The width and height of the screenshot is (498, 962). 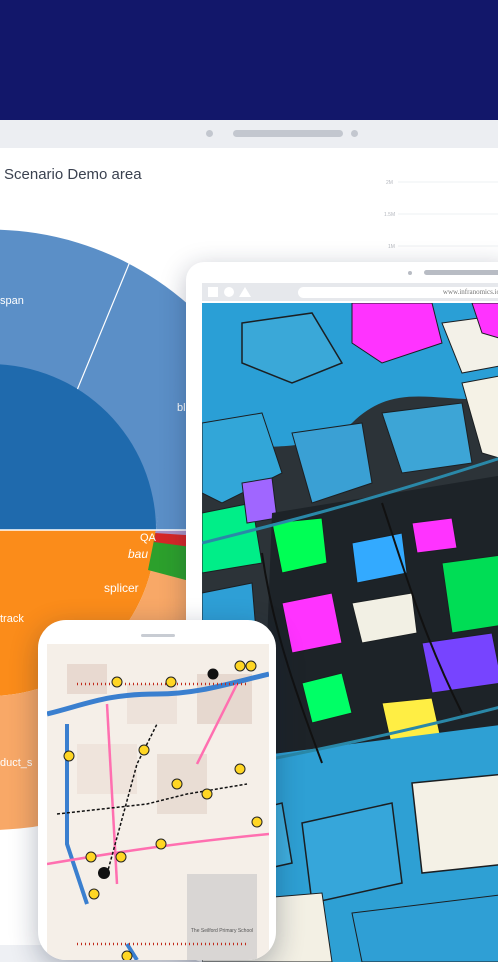 I want to click on browser-toolbar: www.infranomics.io, so click(x=350, y=292).